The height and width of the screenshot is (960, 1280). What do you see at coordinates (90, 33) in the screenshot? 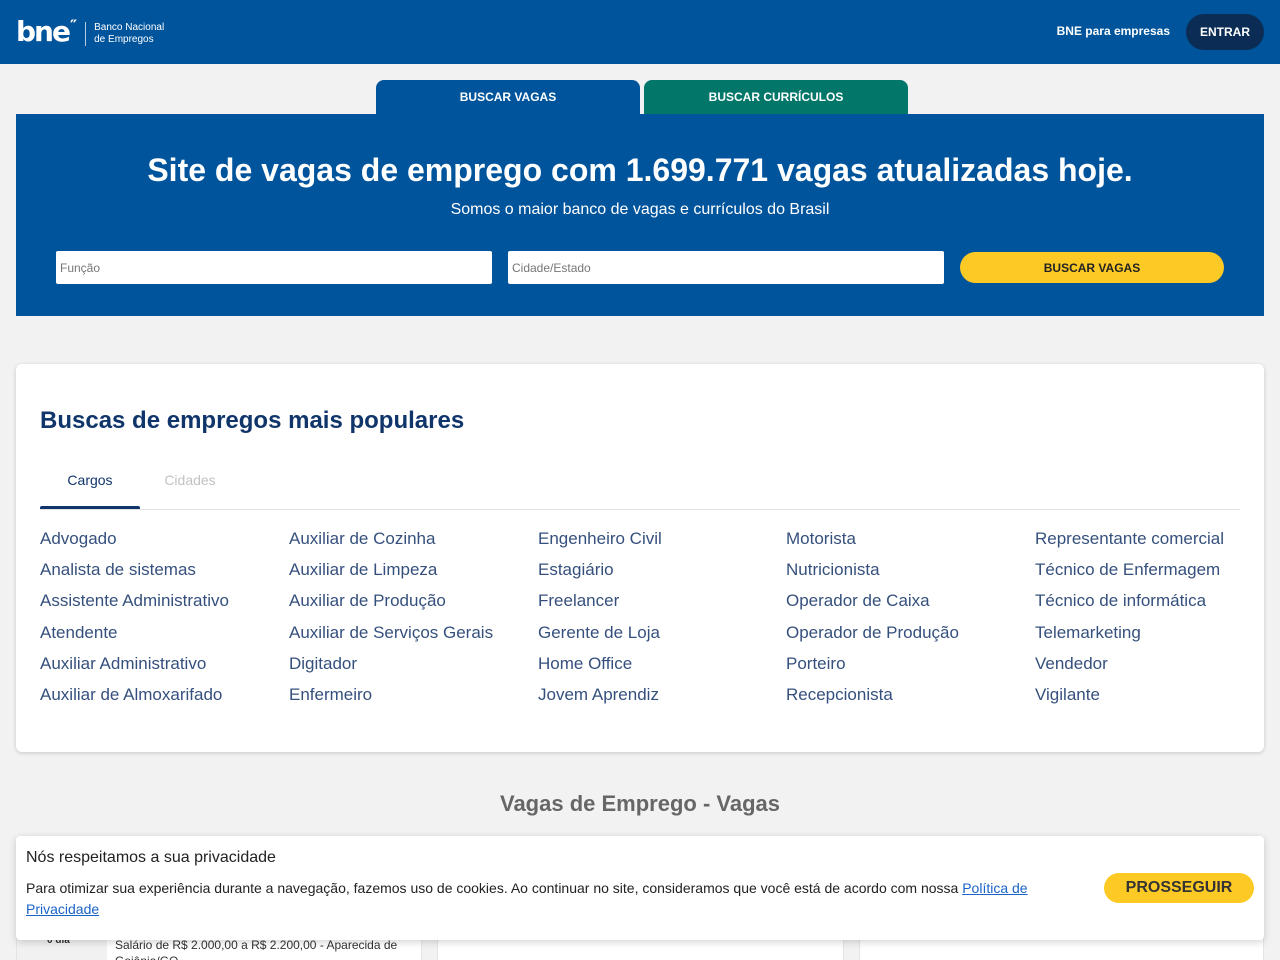
I see `bne-logo: bne″ Banco Nacional de Empregos` at bounding box center [90, 33].